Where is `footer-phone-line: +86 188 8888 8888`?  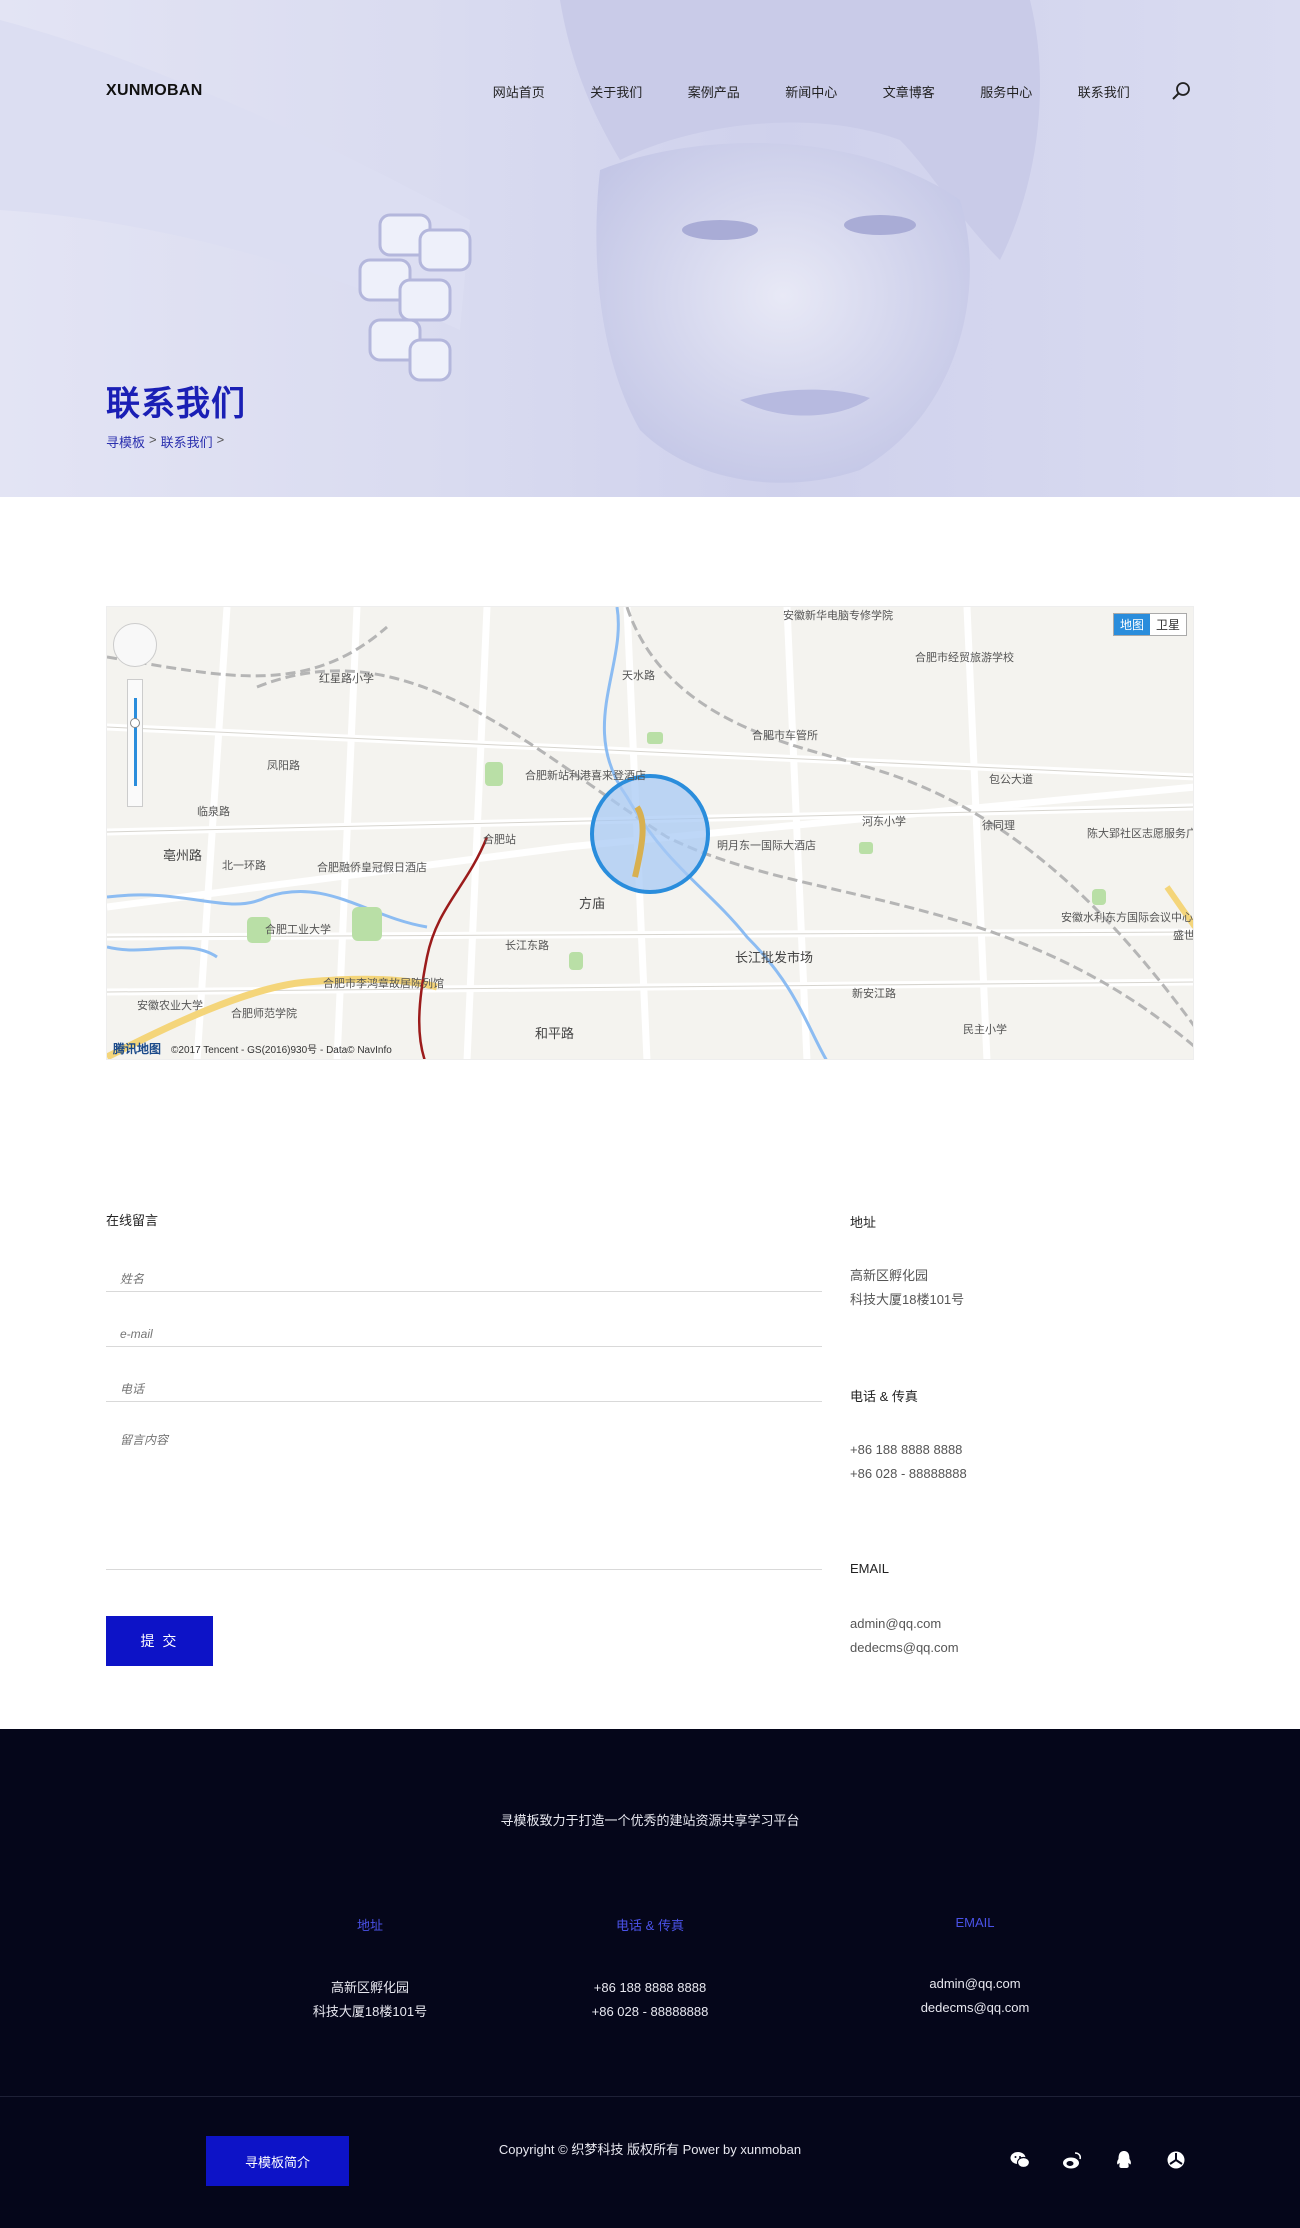
footer-phone-line: +86 188 8888 8888 is located at coordinates (650, 1987).